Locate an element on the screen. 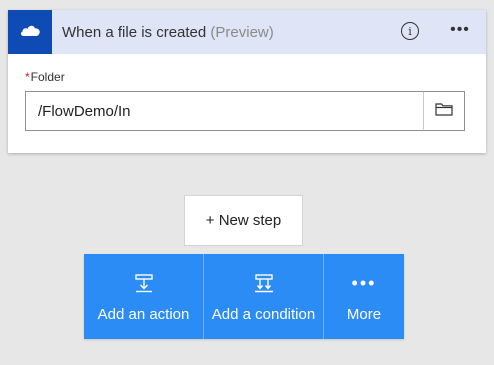 The image size is (494, 365). trigger-card-header: When a file is created (Preview) i ••• is located at coordinates (247, 32).